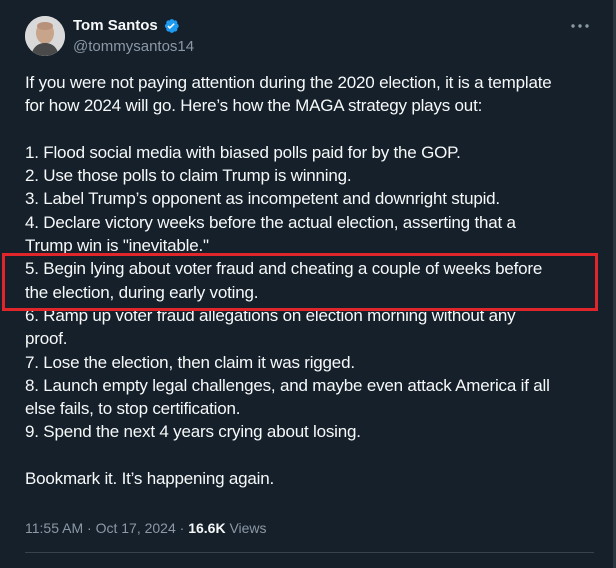 The height and width of the screenshot is (568, 616). I want to click on author-handle: @tommysantos14, so click(133, 47).